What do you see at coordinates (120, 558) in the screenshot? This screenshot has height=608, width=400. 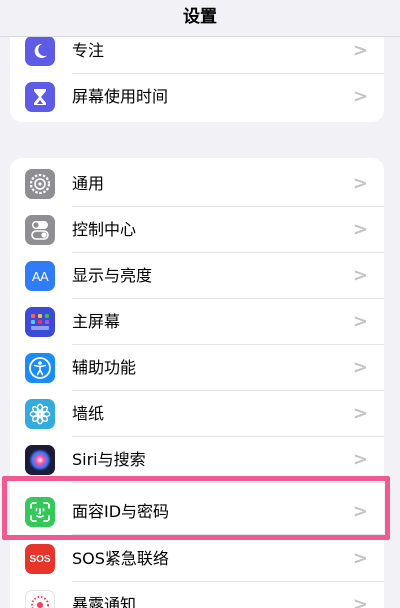 I see `settings-row-label: SOS紧急联络` at bounding box center [120, 558].